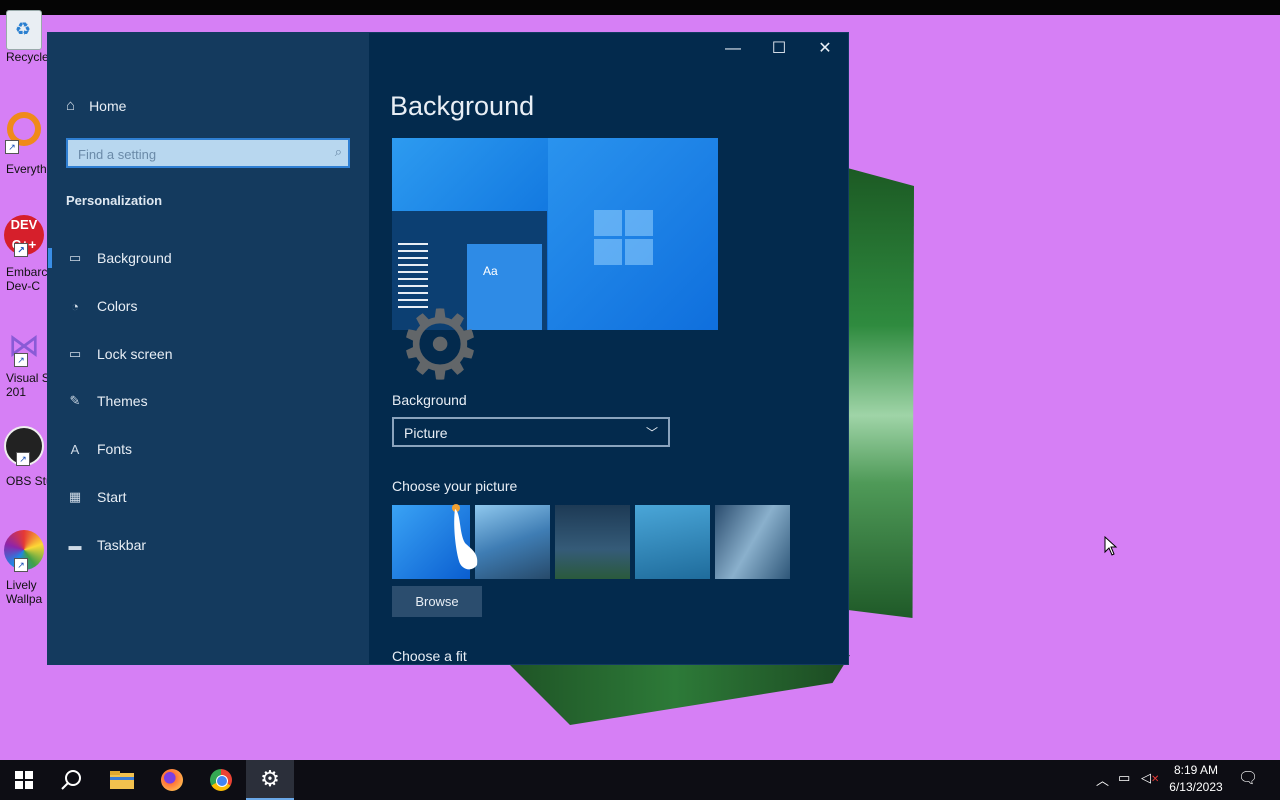 This screenshot has height=800, width=1280. Describe the element at coordinates (27, 57) in the screenshot. I see `desktop-icon-label: Recycle` at that location.